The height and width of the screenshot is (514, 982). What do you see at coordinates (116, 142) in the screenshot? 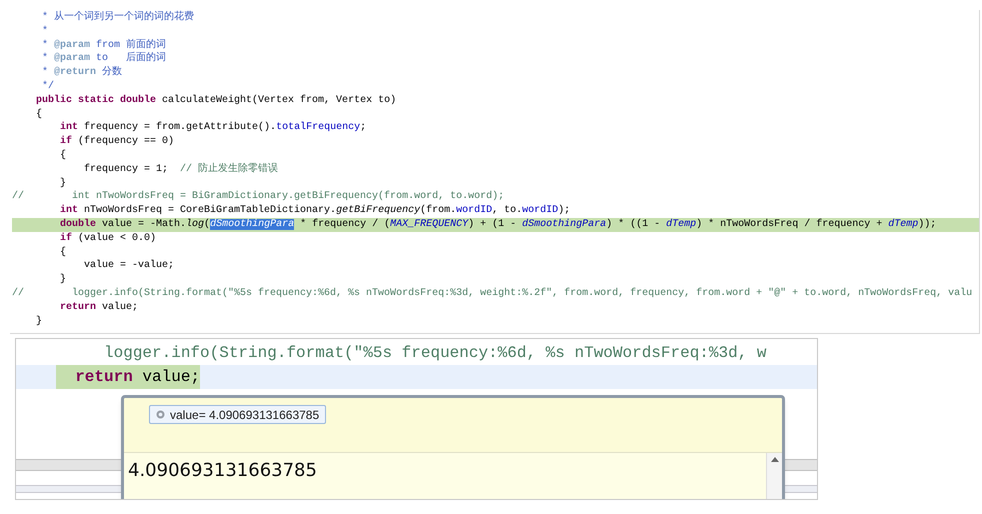
I see `code-line: if (frequency == 0)` at bounding box center [116, 142].